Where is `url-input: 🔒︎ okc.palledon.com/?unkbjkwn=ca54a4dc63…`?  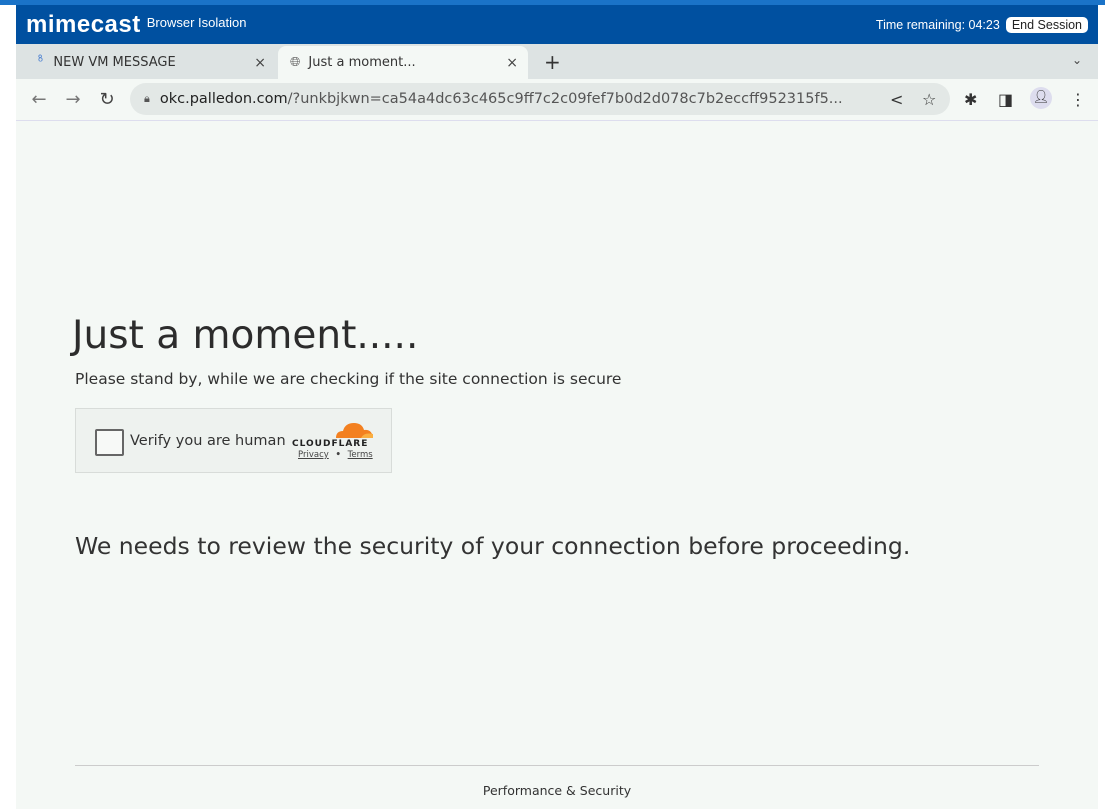
url-input: 🔒︎ okc.palledon.com/?unkbjkwn=ca54a4dc63… is located at coordinates (540, 99).